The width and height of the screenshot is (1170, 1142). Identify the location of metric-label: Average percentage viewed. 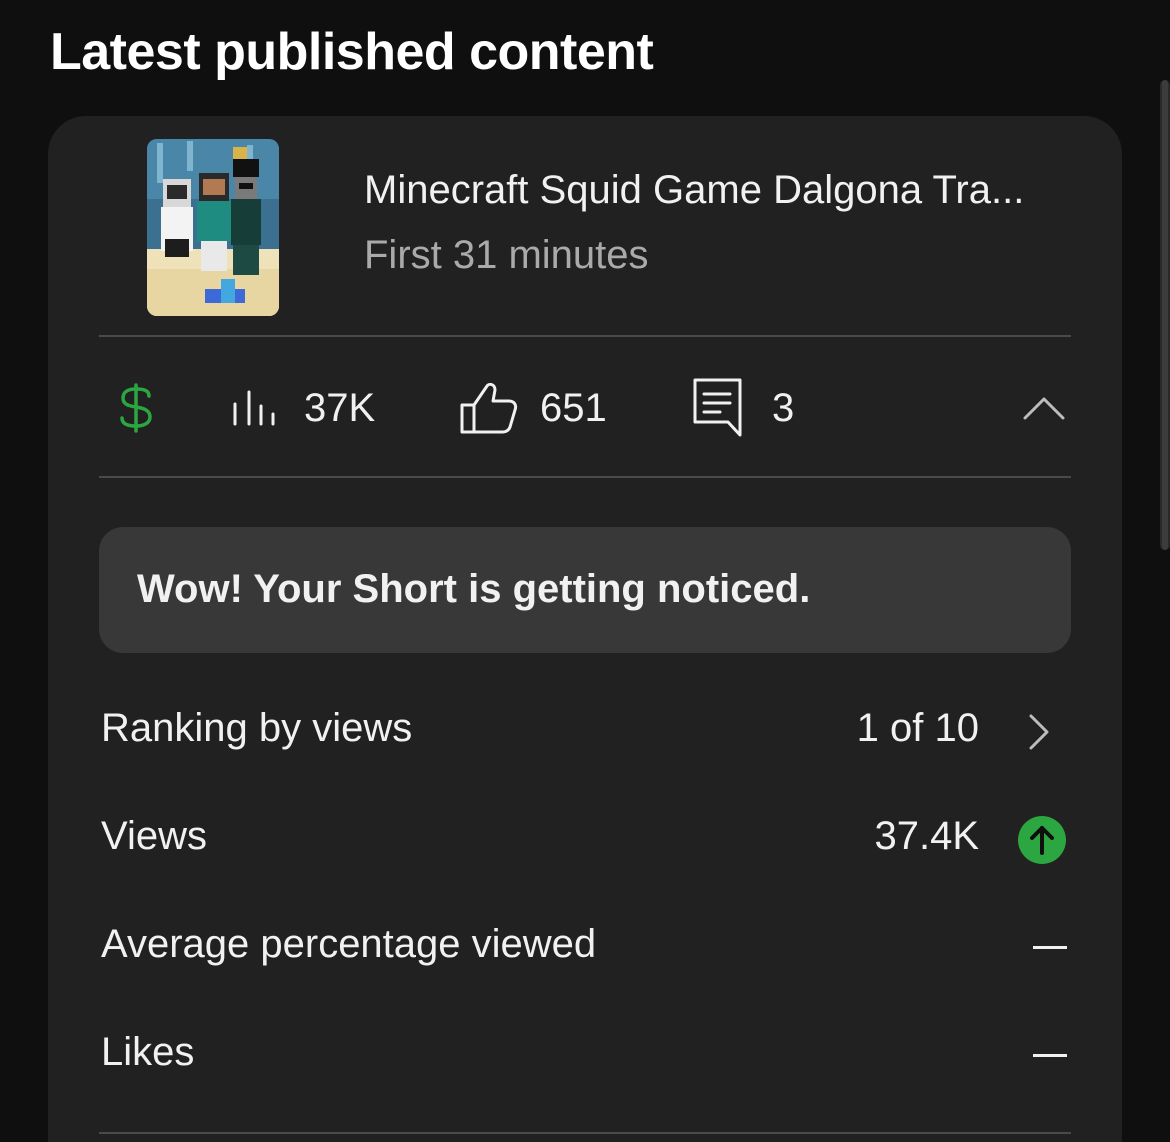
(349, 944).